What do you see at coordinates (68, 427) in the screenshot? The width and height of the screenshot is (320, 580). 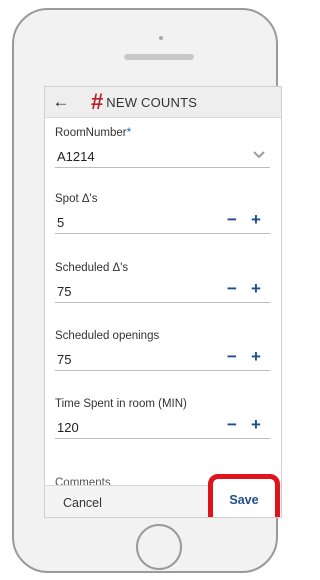 I see `time-spent-value: 120` at bounding box center [68, 427].